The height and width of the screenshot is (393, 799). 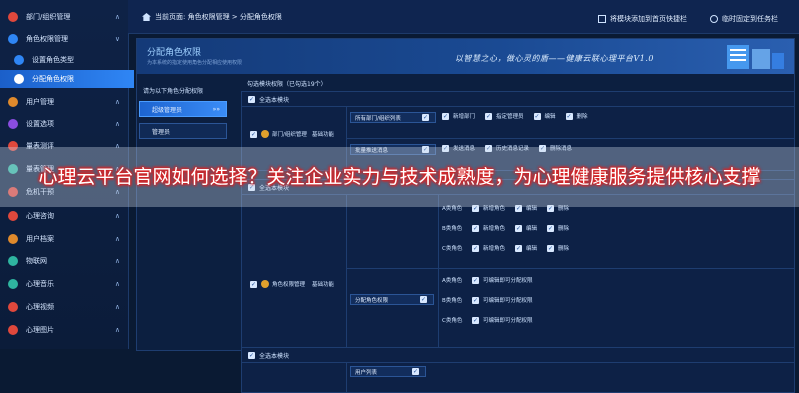 I want to click on sidebar-item-label: 部门/组织管理, so click(x=48, y=17).